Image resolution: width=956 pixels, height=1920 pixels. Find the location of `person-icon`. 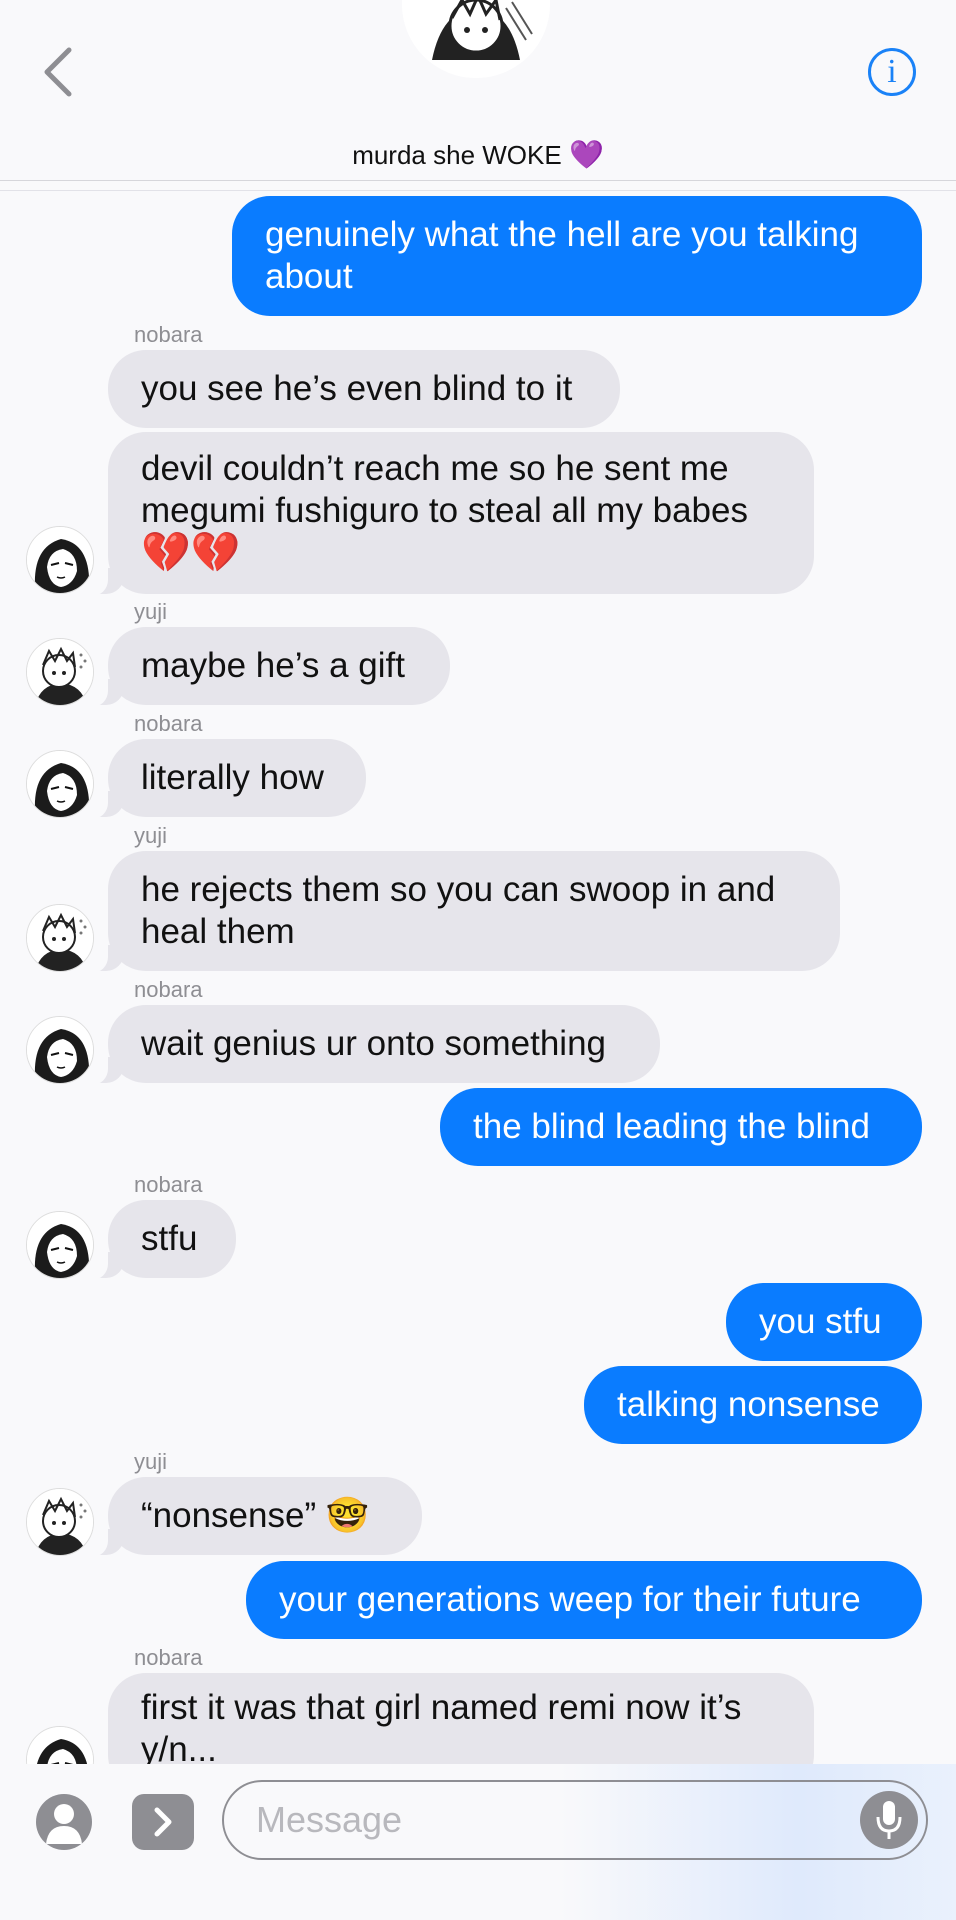

person-icon is located at coordinates (64, 1824).